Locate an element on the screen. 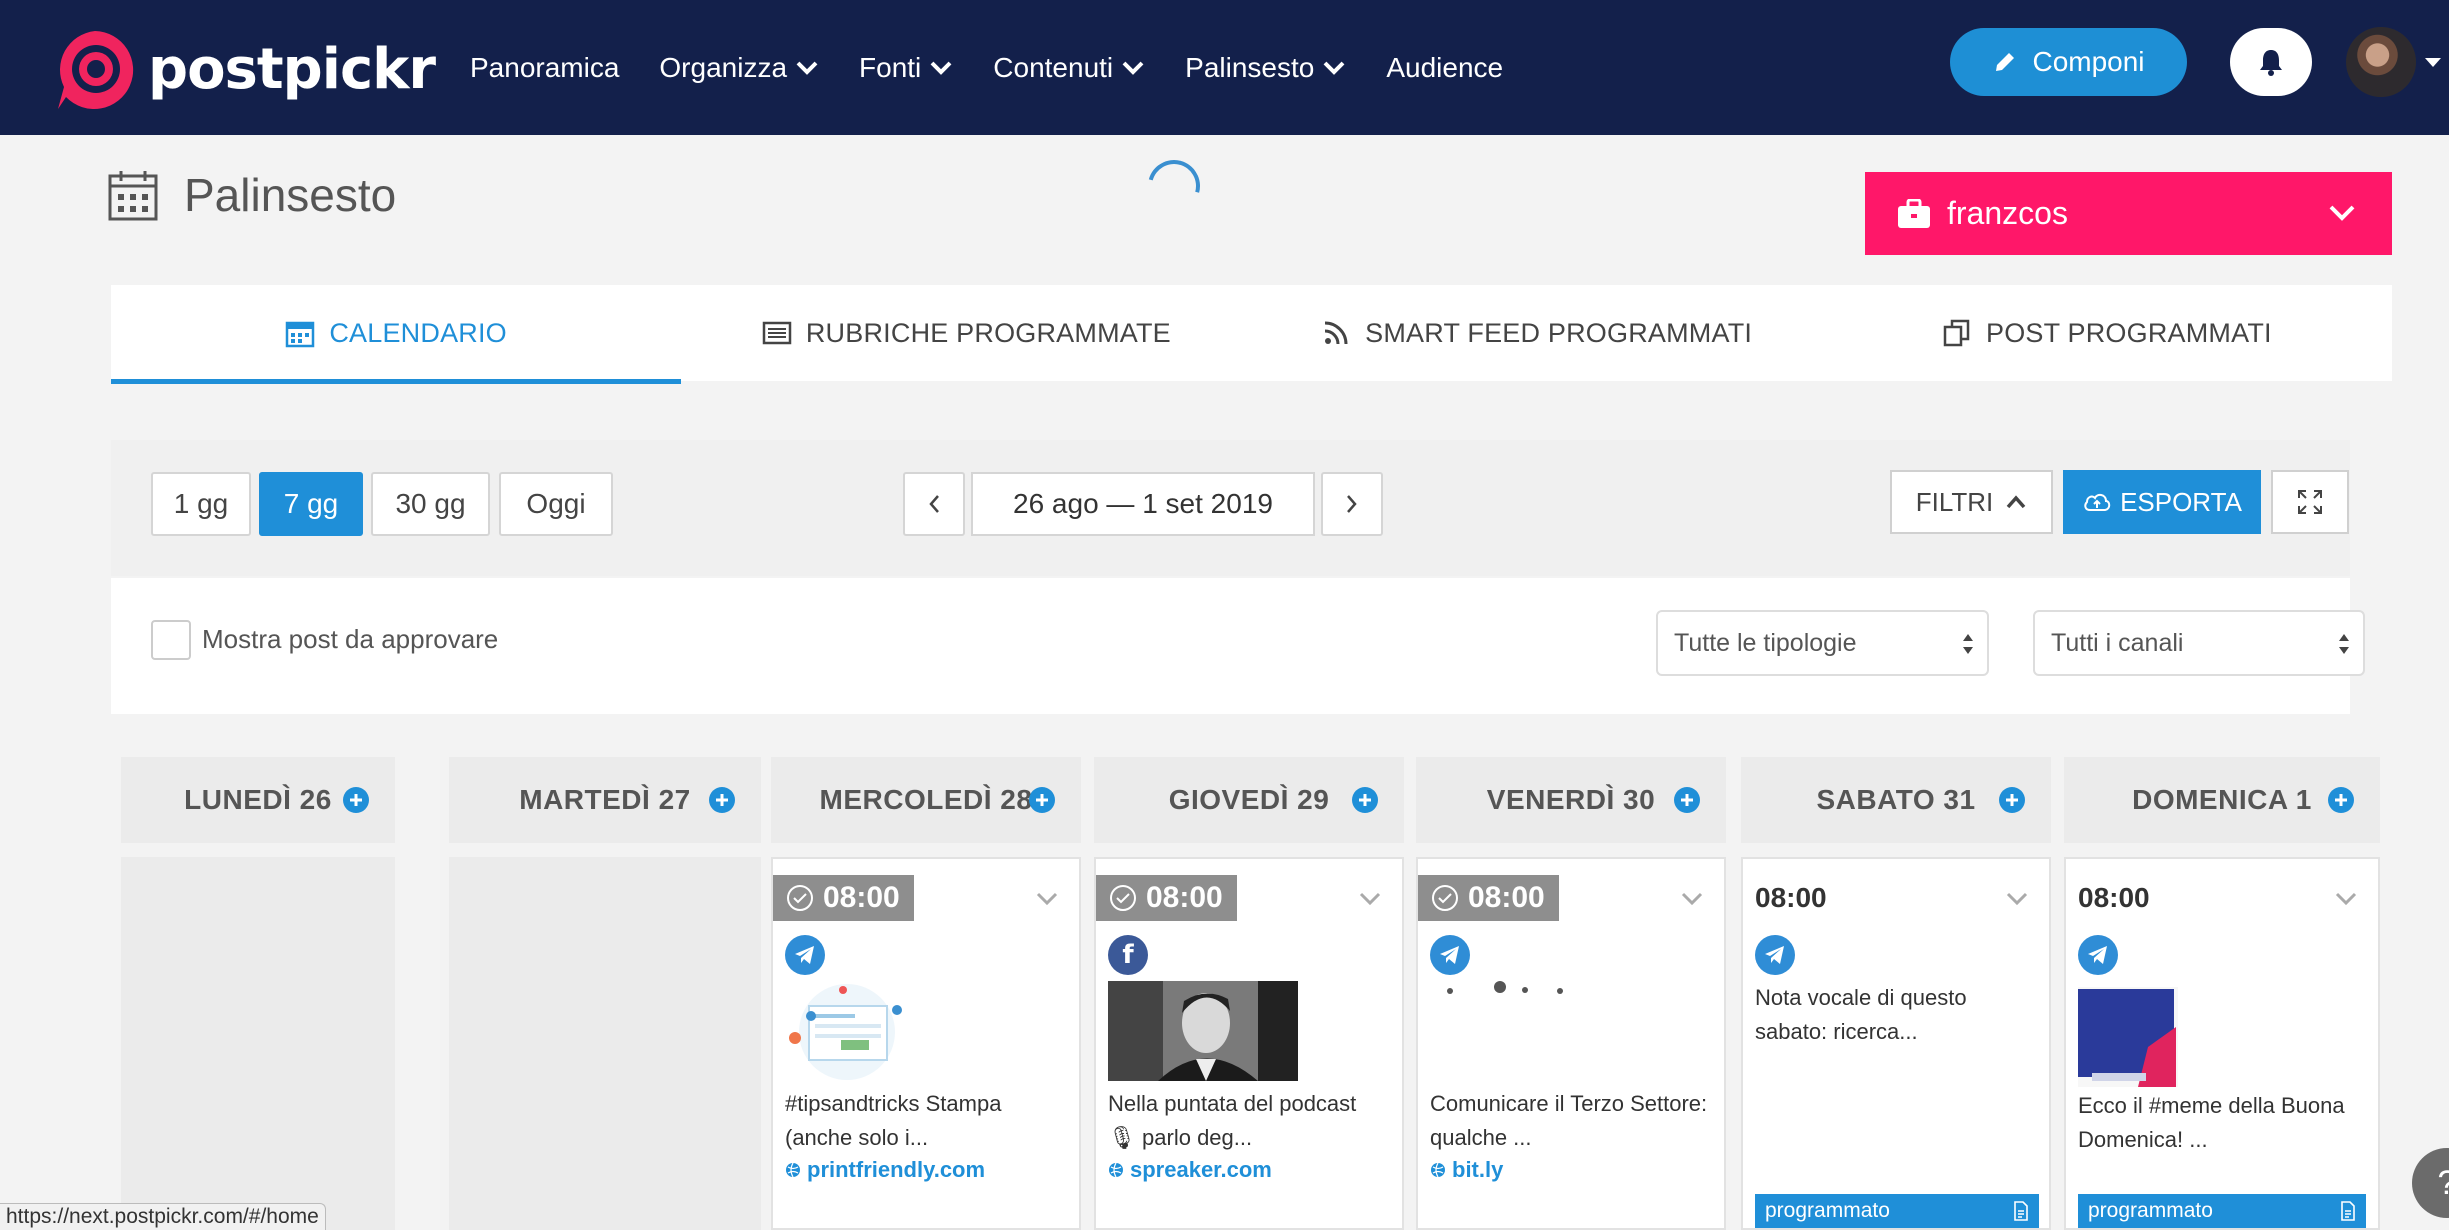 The image size is (2449, 1230). logo-text: postpickr is located at coordinates (292, 69).